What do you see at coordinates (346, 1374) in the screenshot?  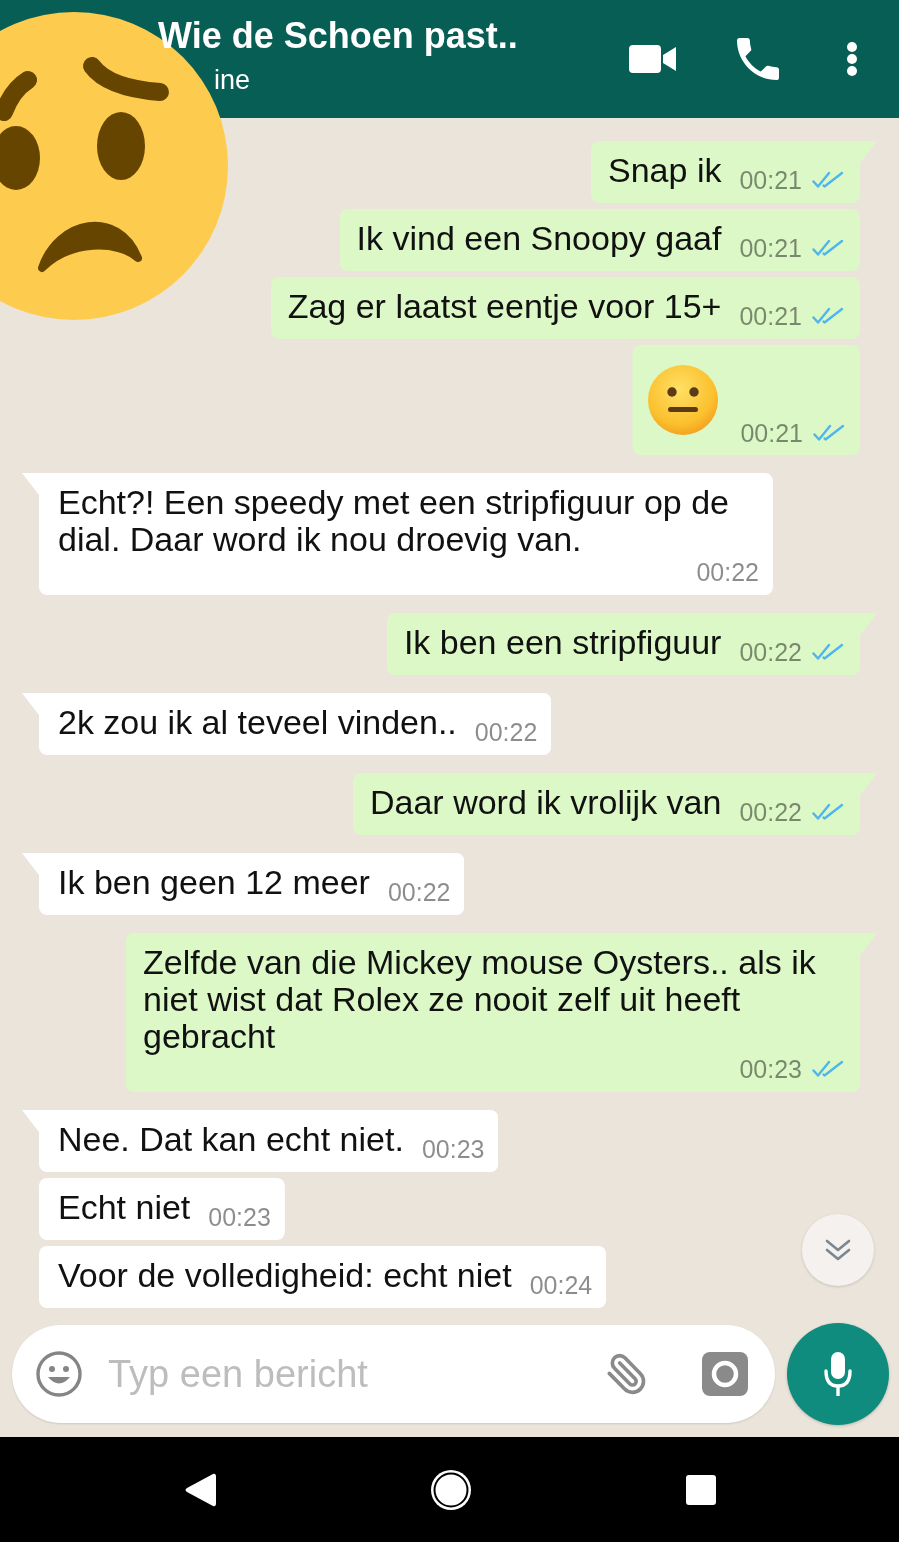 I see `message-input: Typ een bericht` at bounding box center [346, 1374].